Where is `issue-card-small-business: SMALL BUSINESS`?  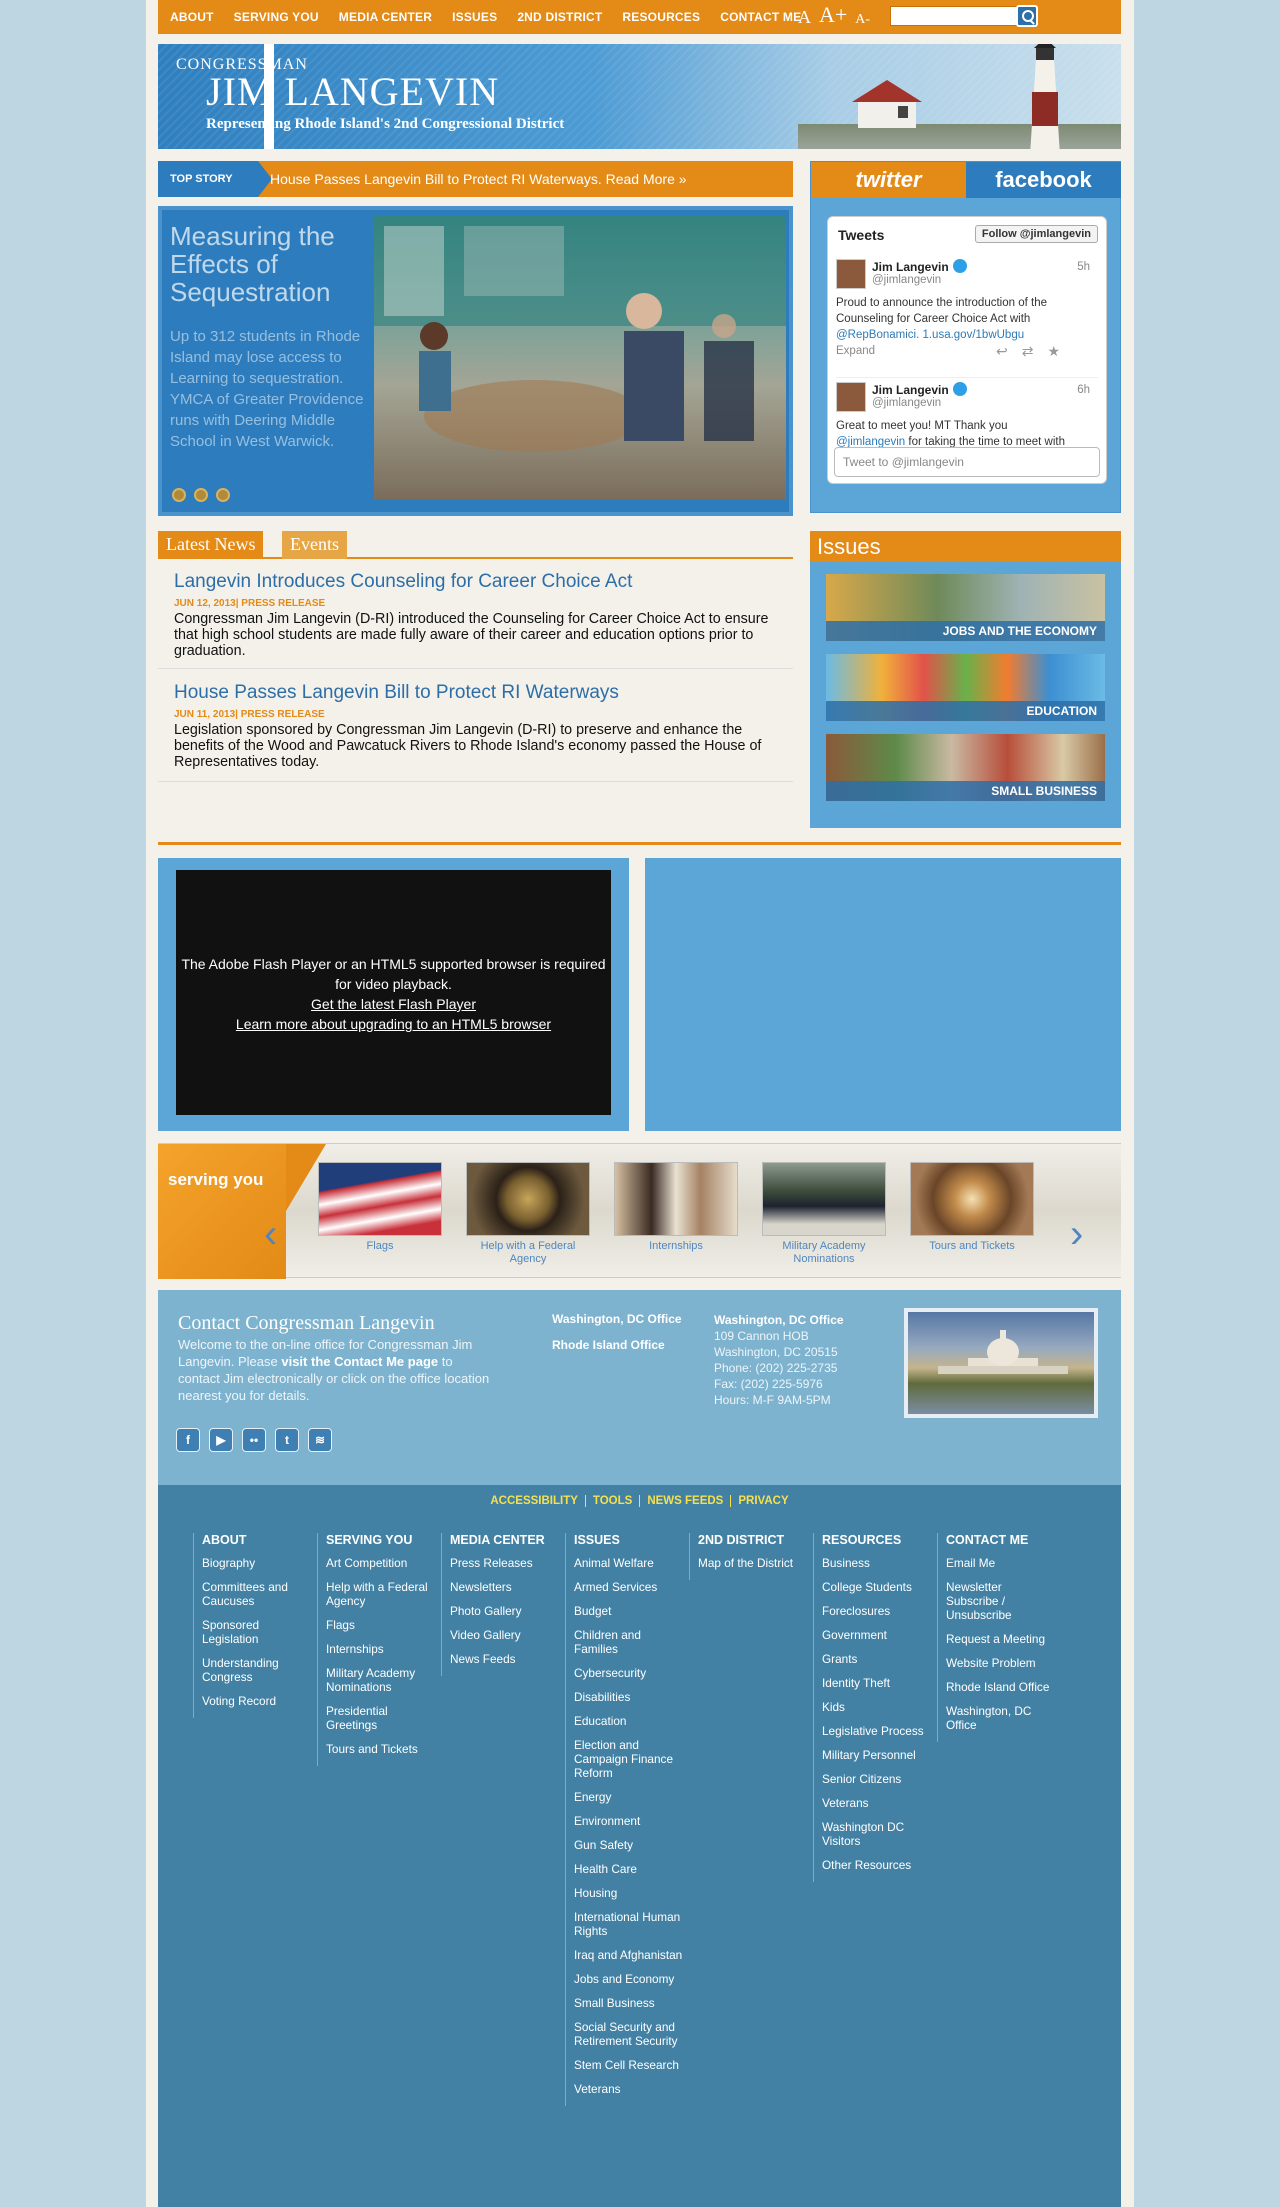 issue-card-small-business: SMALL BUSINESS is located at coordinates (965, 767).